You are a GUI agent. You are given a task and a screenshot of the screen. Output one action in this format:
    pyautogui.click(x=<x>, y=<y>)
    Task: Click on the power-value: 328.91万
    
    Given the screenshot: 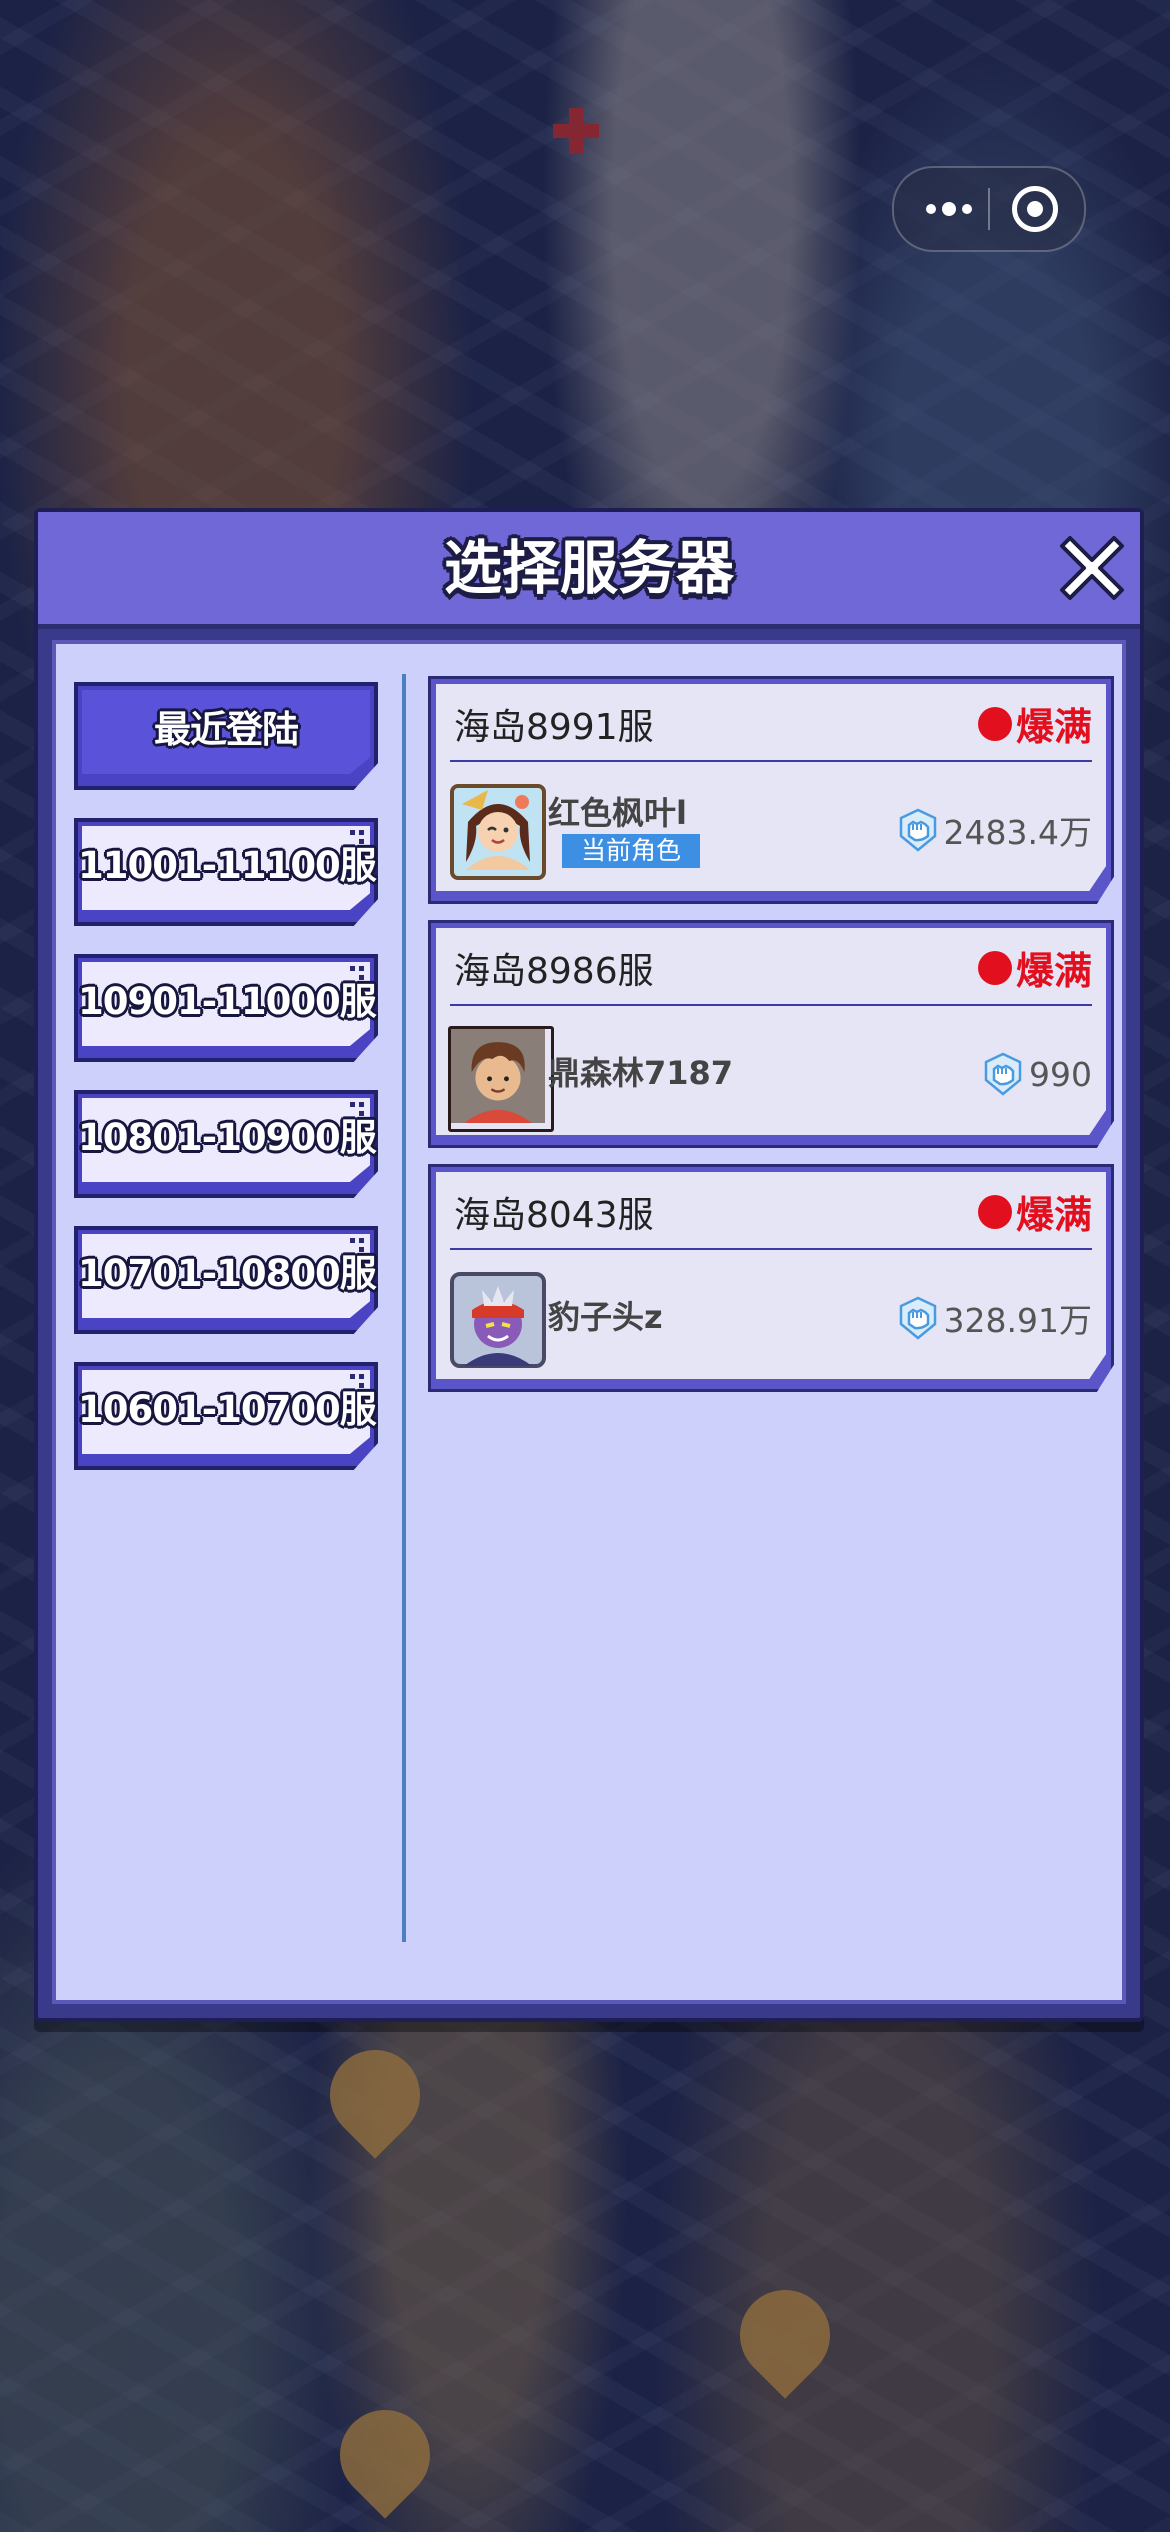 What is the action you would take?
    pyautogui.click(x=993, y=1318)
    